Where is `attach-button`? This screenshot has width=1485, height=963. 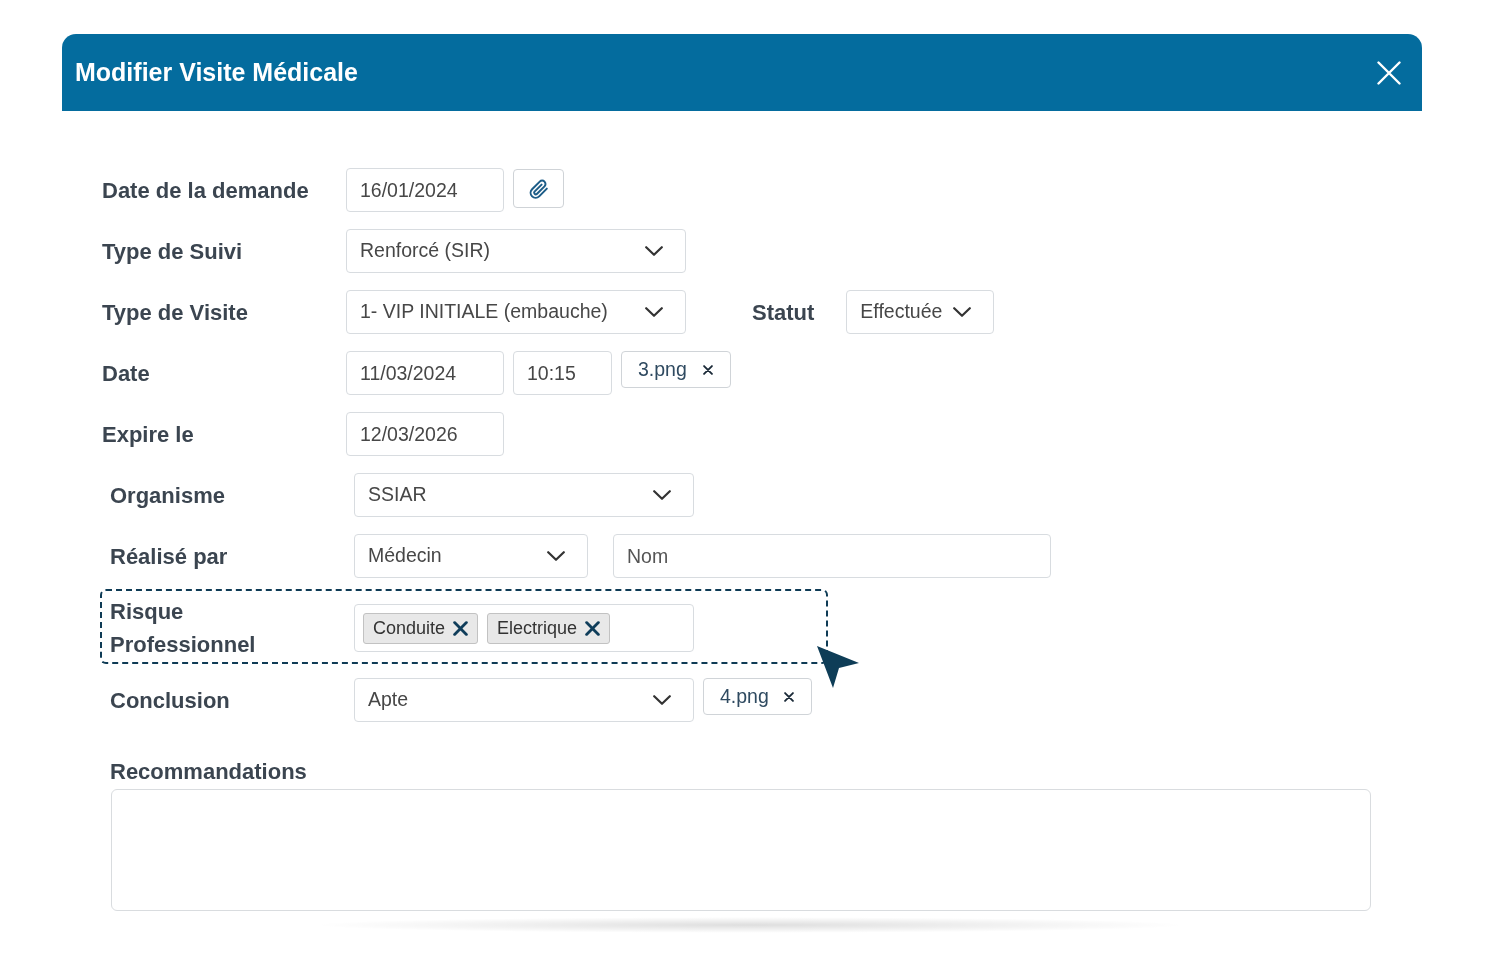 attach-button is located at coordinates (538, 188).